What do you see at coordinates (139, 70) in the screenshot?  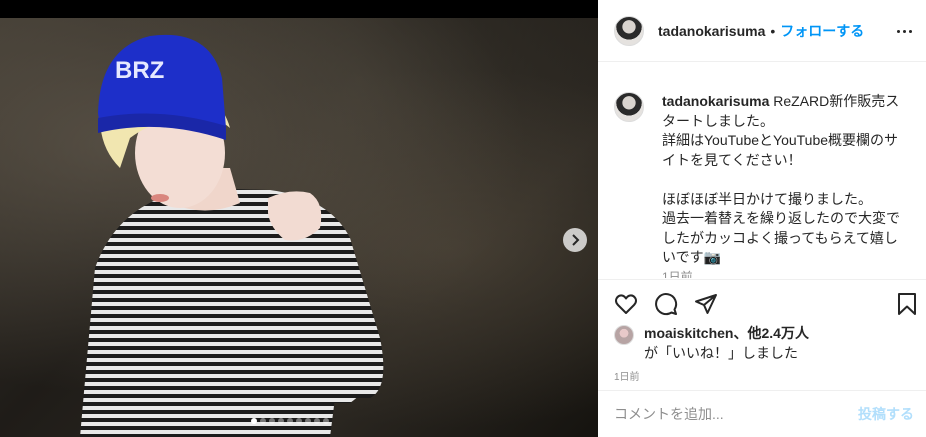 I see `svg-text: BRZ` at bounding box center [139, 70].